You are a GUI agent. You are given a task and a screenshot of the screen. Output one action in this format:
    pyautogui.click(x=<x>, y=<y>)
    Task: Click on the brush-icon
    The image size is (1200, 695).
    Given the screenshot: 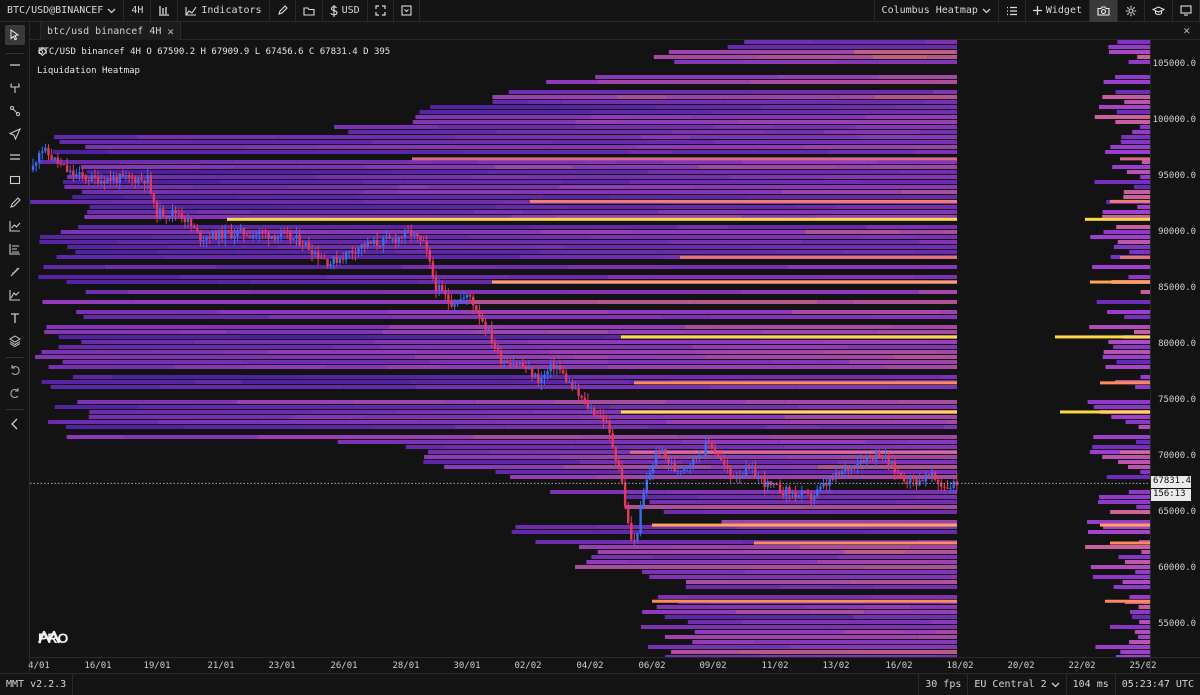 What is the action you would take?
    pyautogui.click(x=15, y=202)
    